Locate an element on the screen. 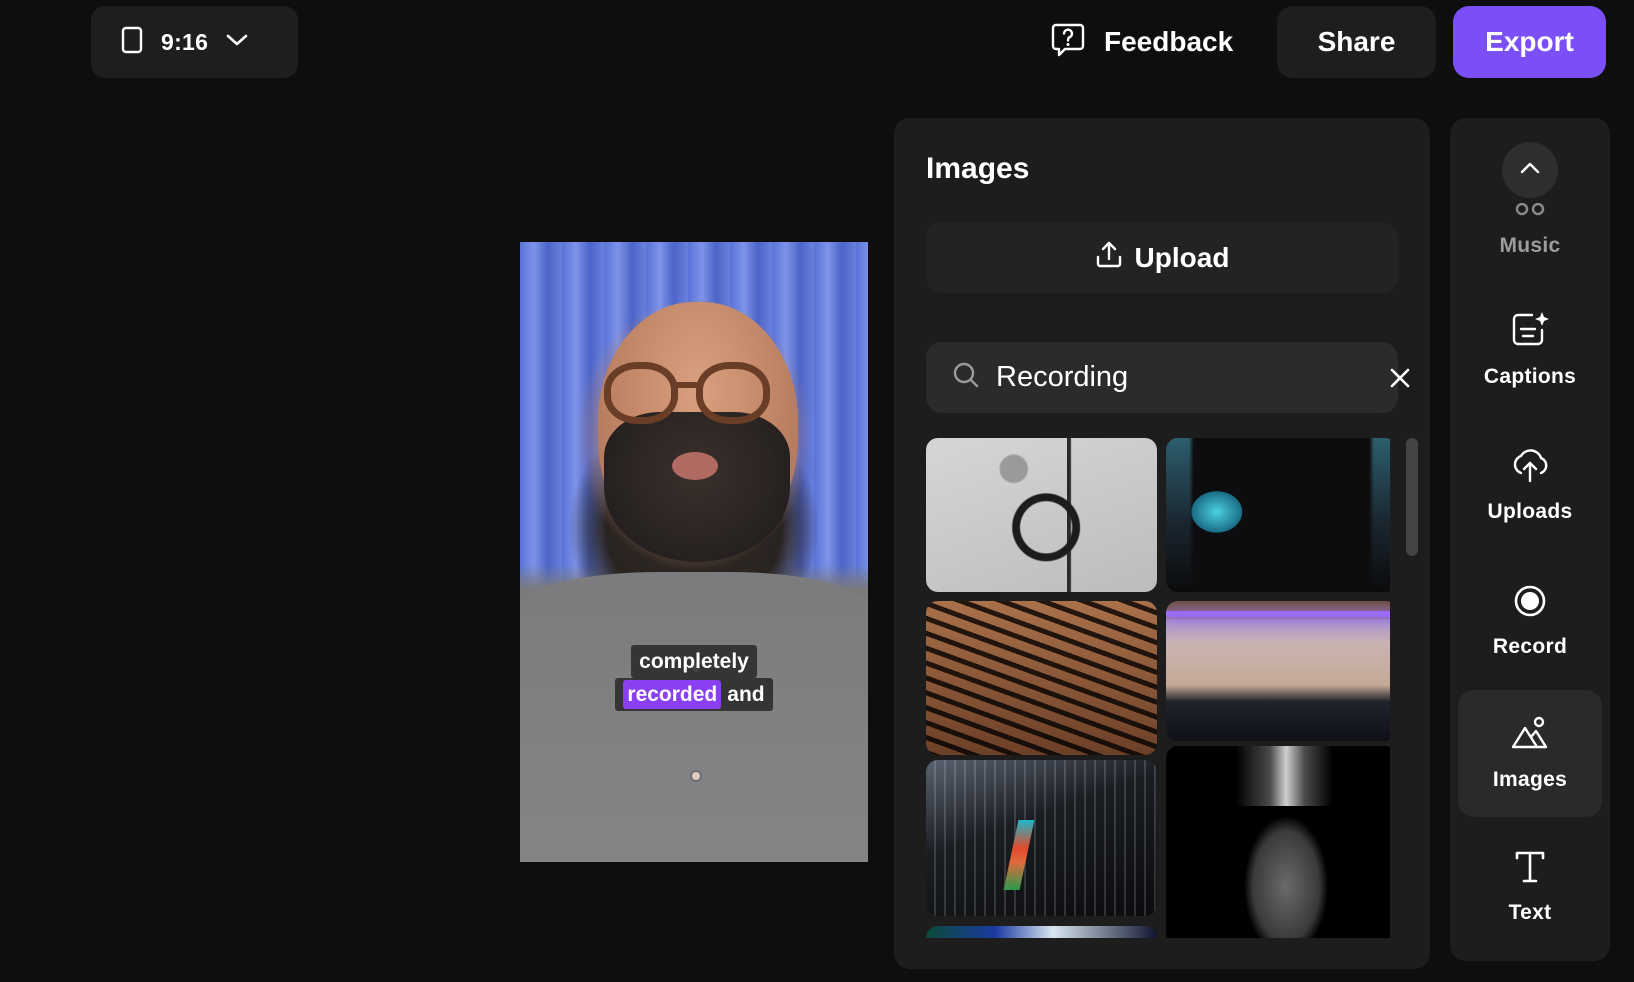  rail-item-label: Captions is located at coordinates (1530, 376).